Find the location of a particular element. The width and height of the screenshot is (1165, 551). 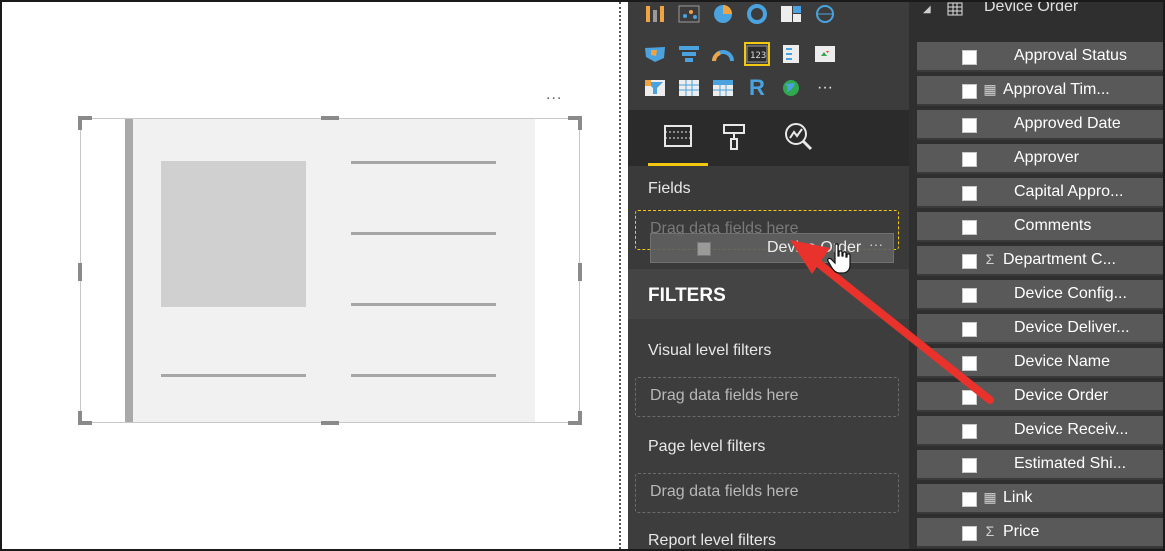

page-level-filters-drop-zone: Drag data fields here is located at coordinates (767, 493).